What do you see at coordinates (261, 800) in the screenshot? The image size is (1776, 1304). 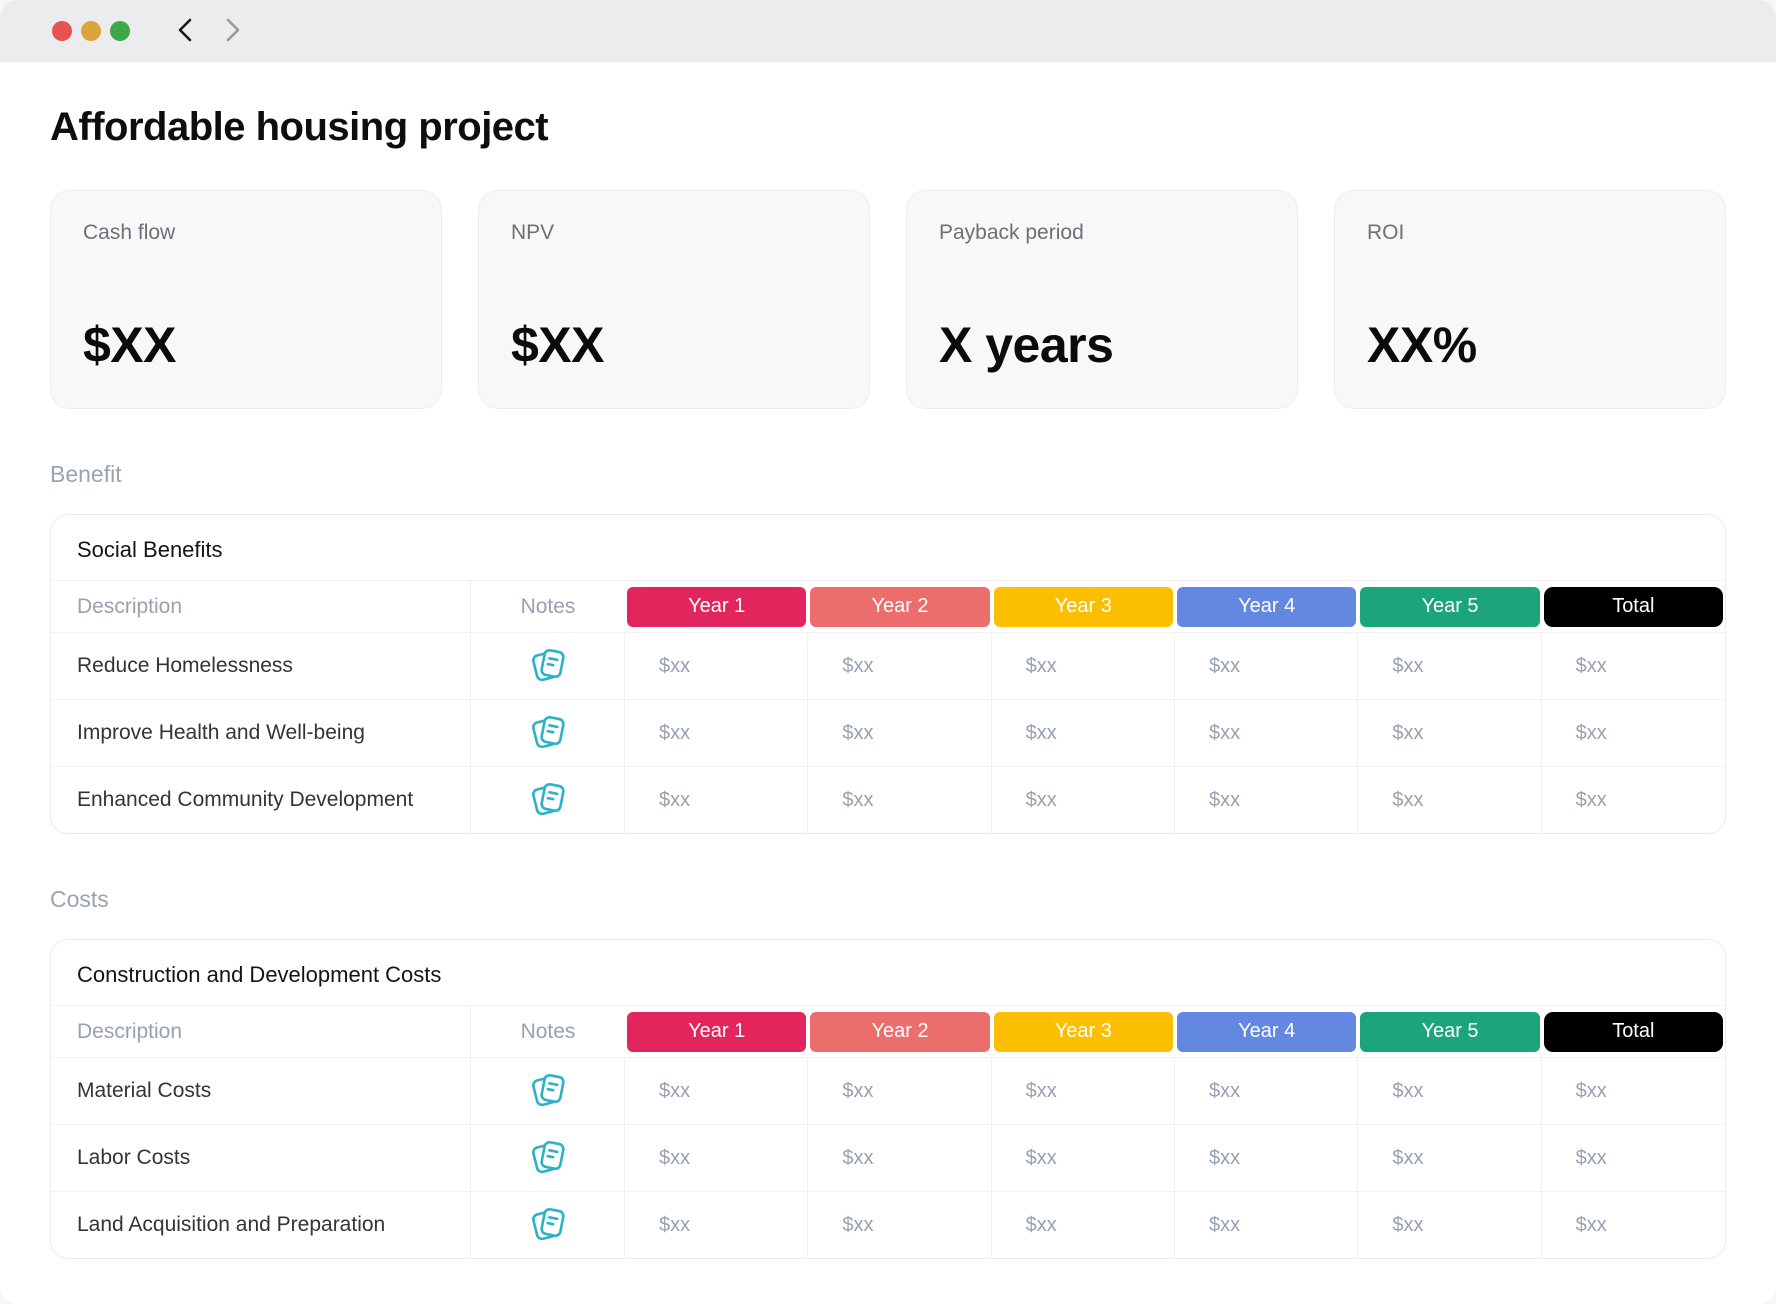 I see `row-description: Enhanced Community Development` at bounding box center [261, 800].